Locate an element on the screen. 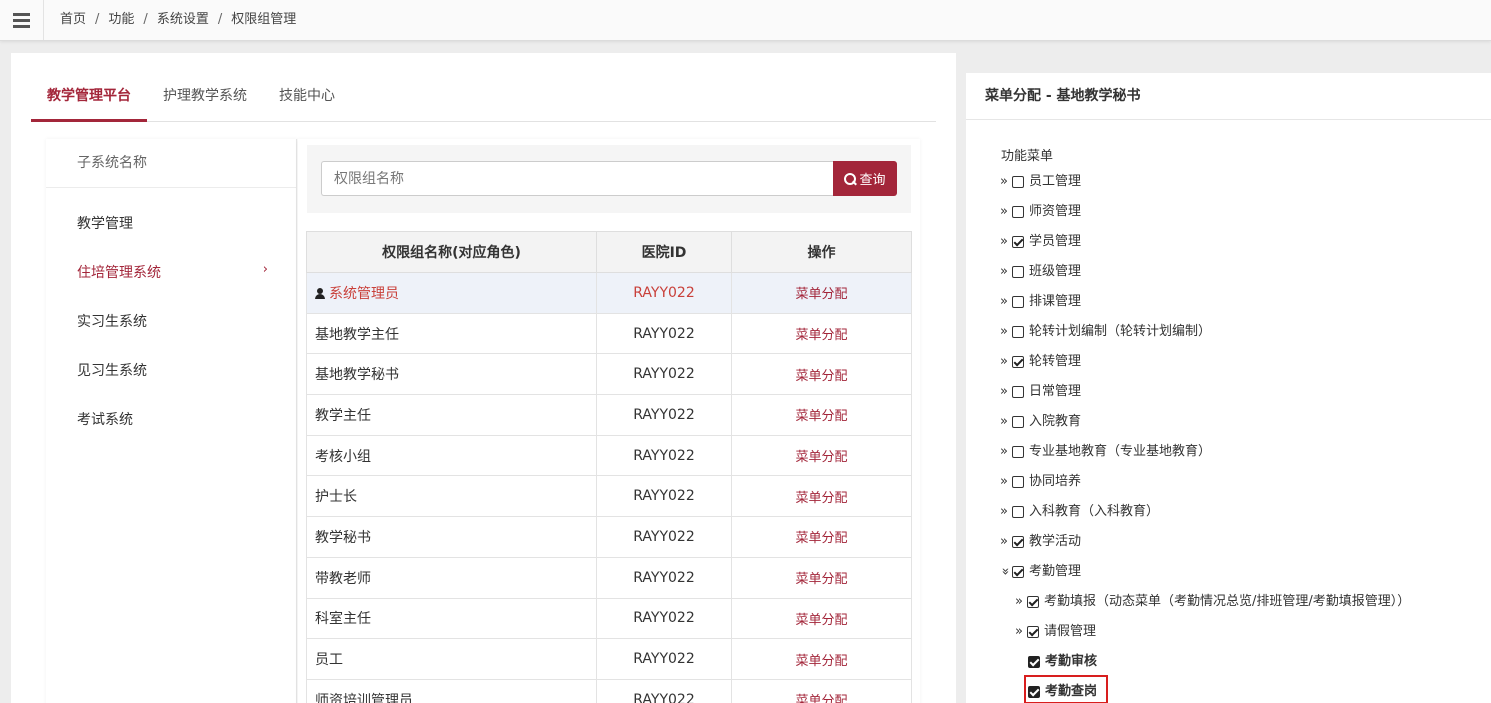 This screenshot has width=1491, height=703. table-row: 教学秘书 RAYY022 菜单分配 is located at coordinates (609, 537).